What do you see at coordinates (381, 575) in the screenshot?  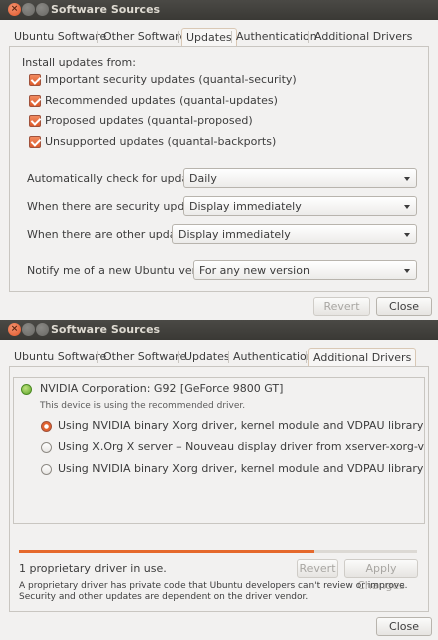 I see `apply-changes-button: Apply Changes` at bounding box center [381, 575].